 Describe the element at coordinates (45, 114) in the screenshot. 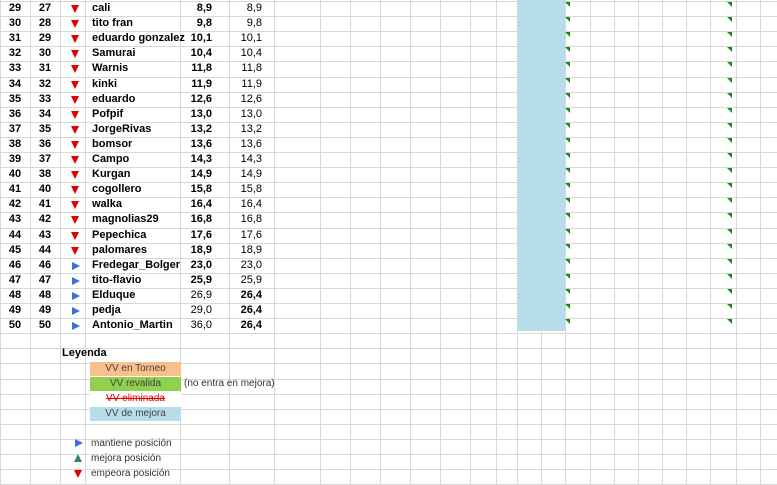

I see `position-cell: 34` at that location.